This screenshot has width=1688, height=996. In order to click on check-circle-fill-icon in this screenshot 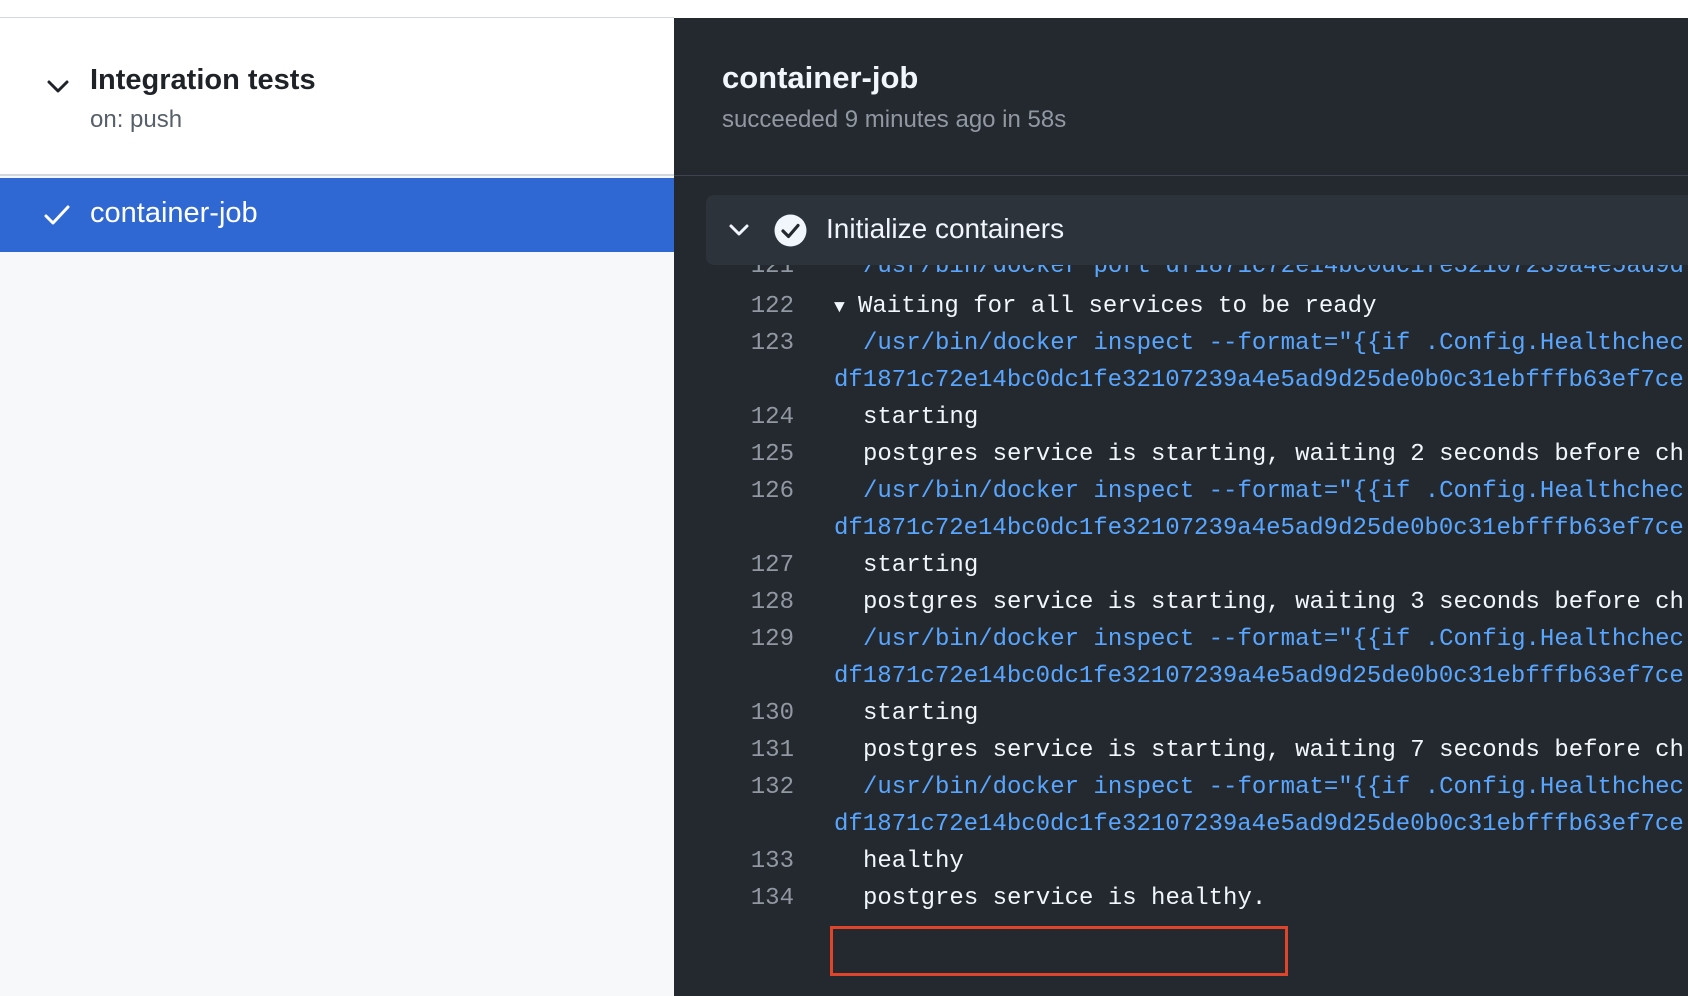, I will do `click(790, 230)`.